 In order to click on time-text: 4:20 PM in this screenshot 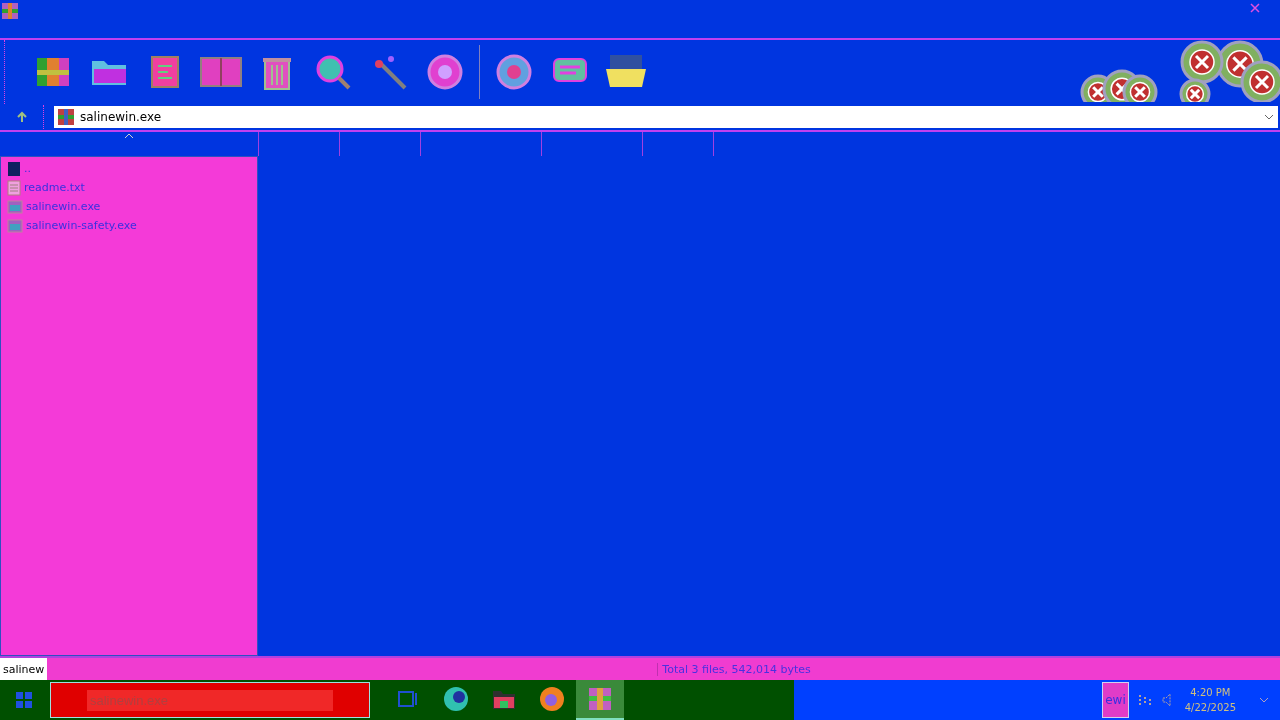, I will do `click(1210, 692)`.